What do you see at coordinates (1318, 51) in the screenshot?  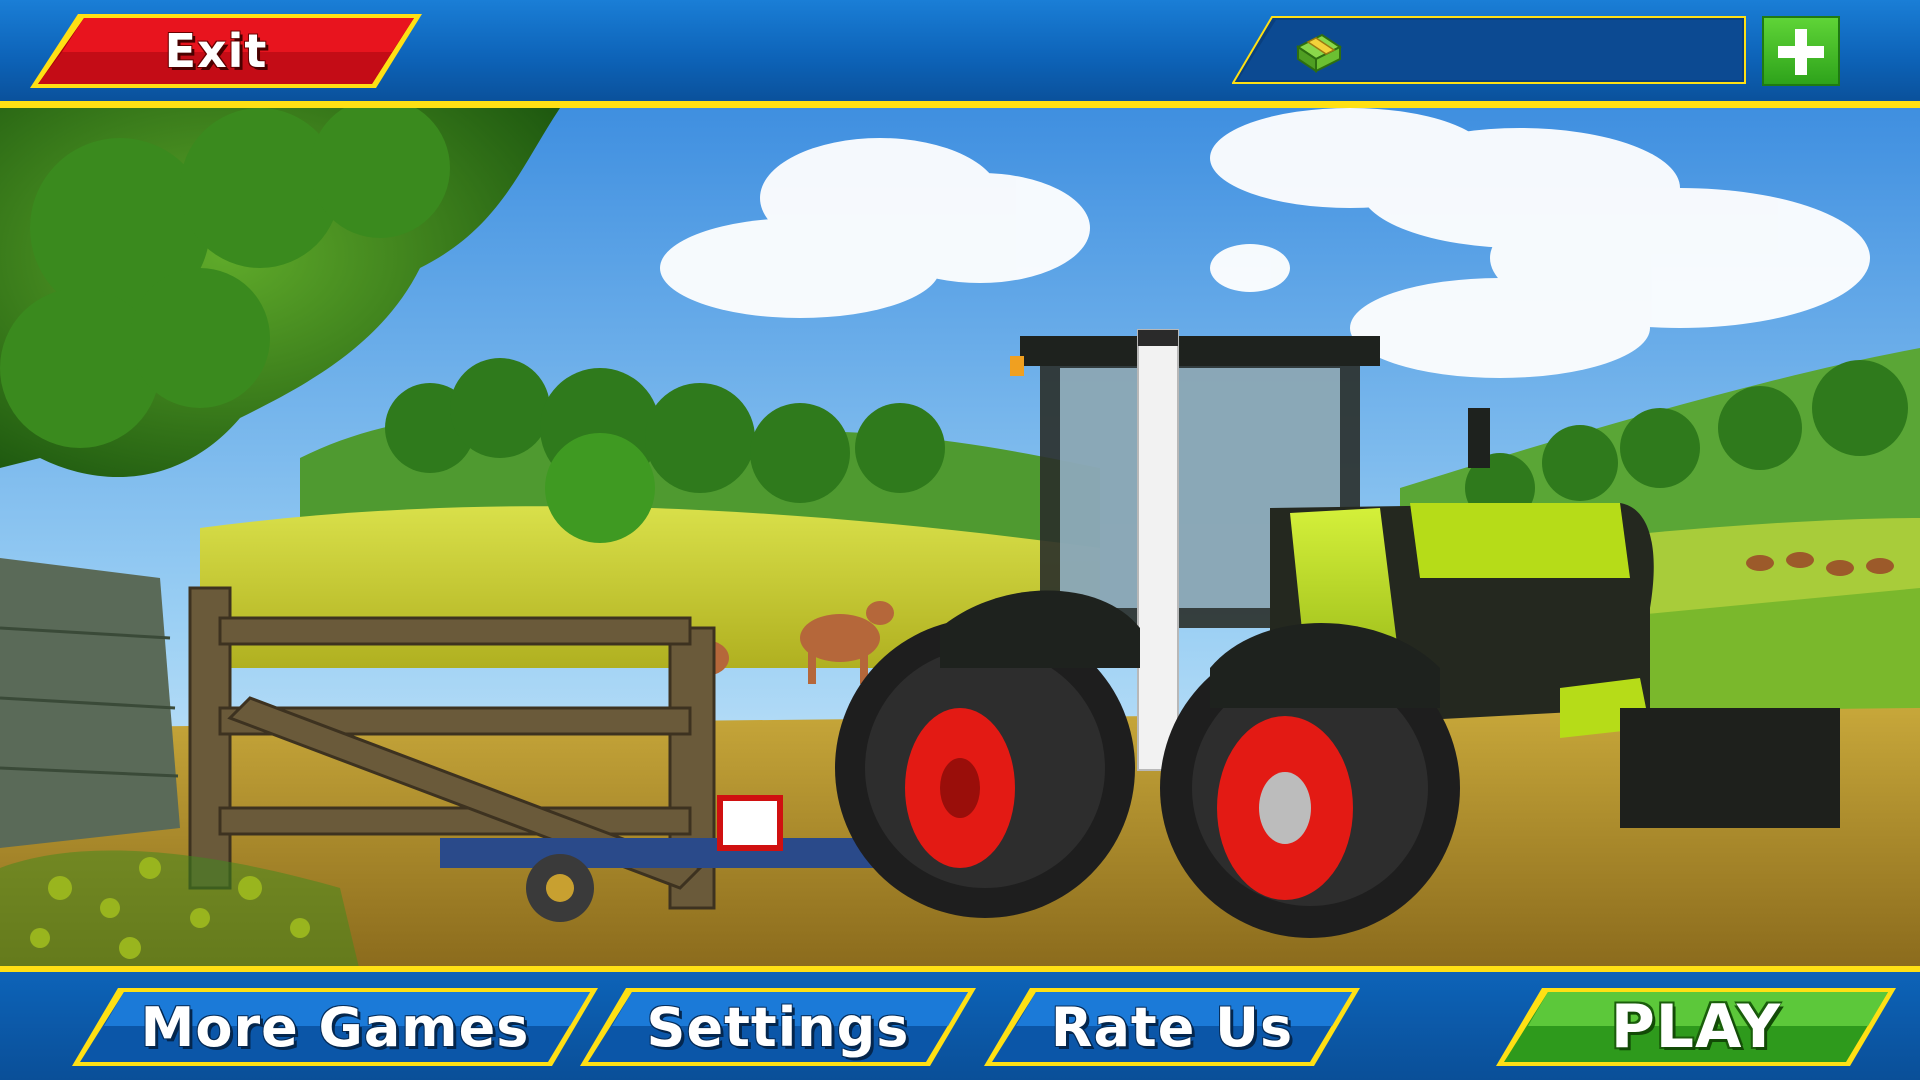 I see `cash-bundle-icon` at bounding box center [1318, 51].